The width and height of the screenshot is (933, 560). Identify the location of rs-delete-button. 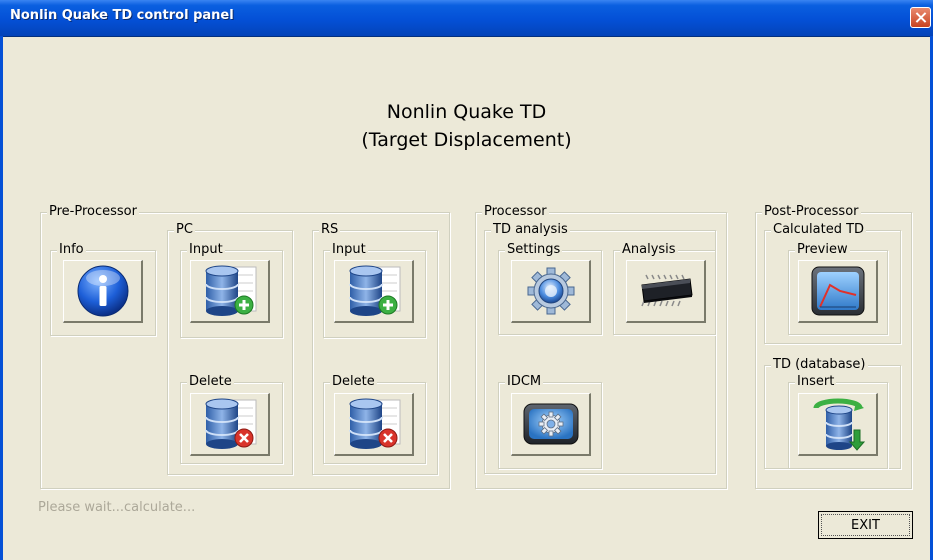
(374, 424).